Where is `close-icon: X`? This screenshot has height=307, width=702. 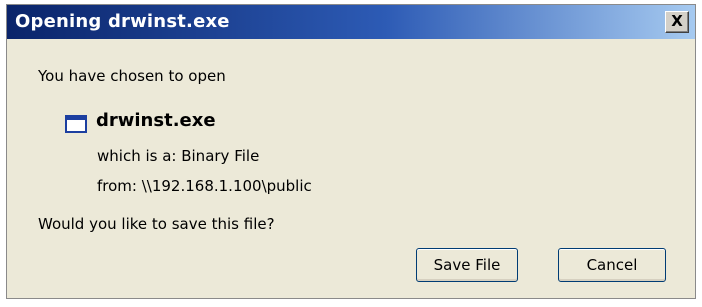
close-icon: X is located at coordinates (677, 21).